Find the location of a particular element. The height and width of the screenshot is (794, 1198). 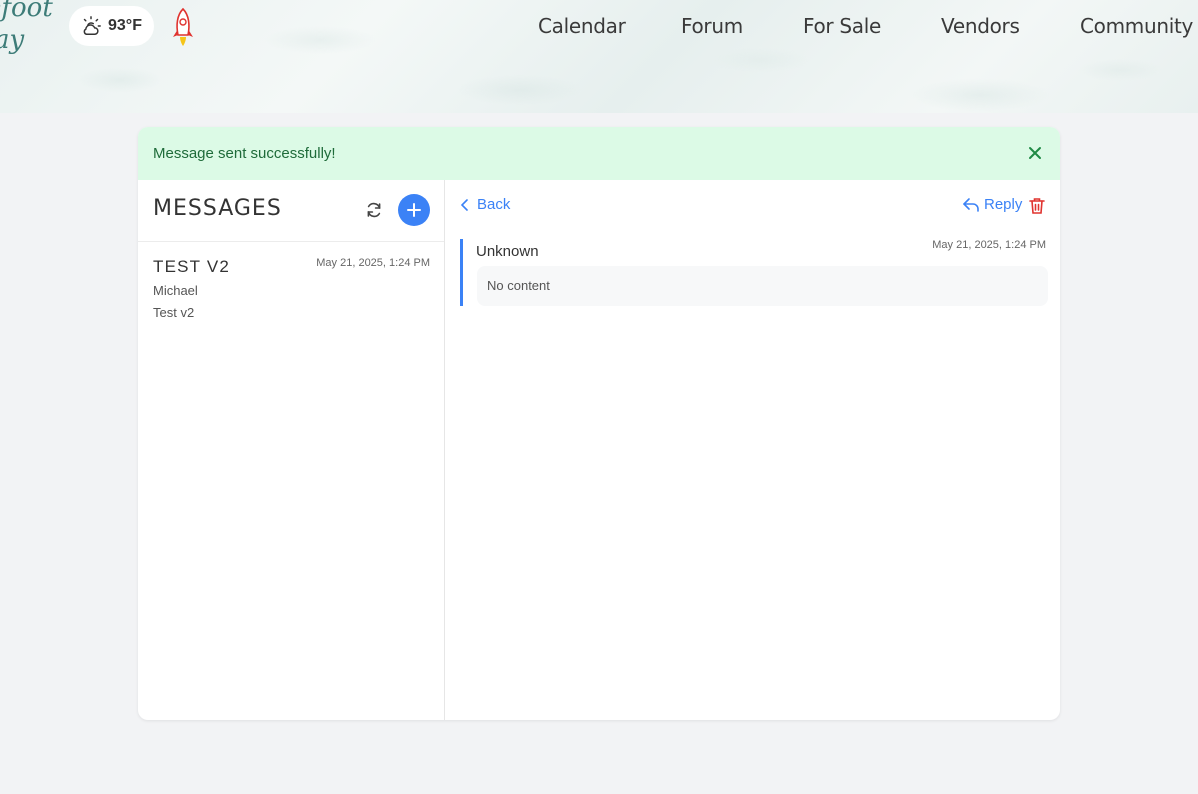

thread-sender: Michael is located at coordinates (175, 290).